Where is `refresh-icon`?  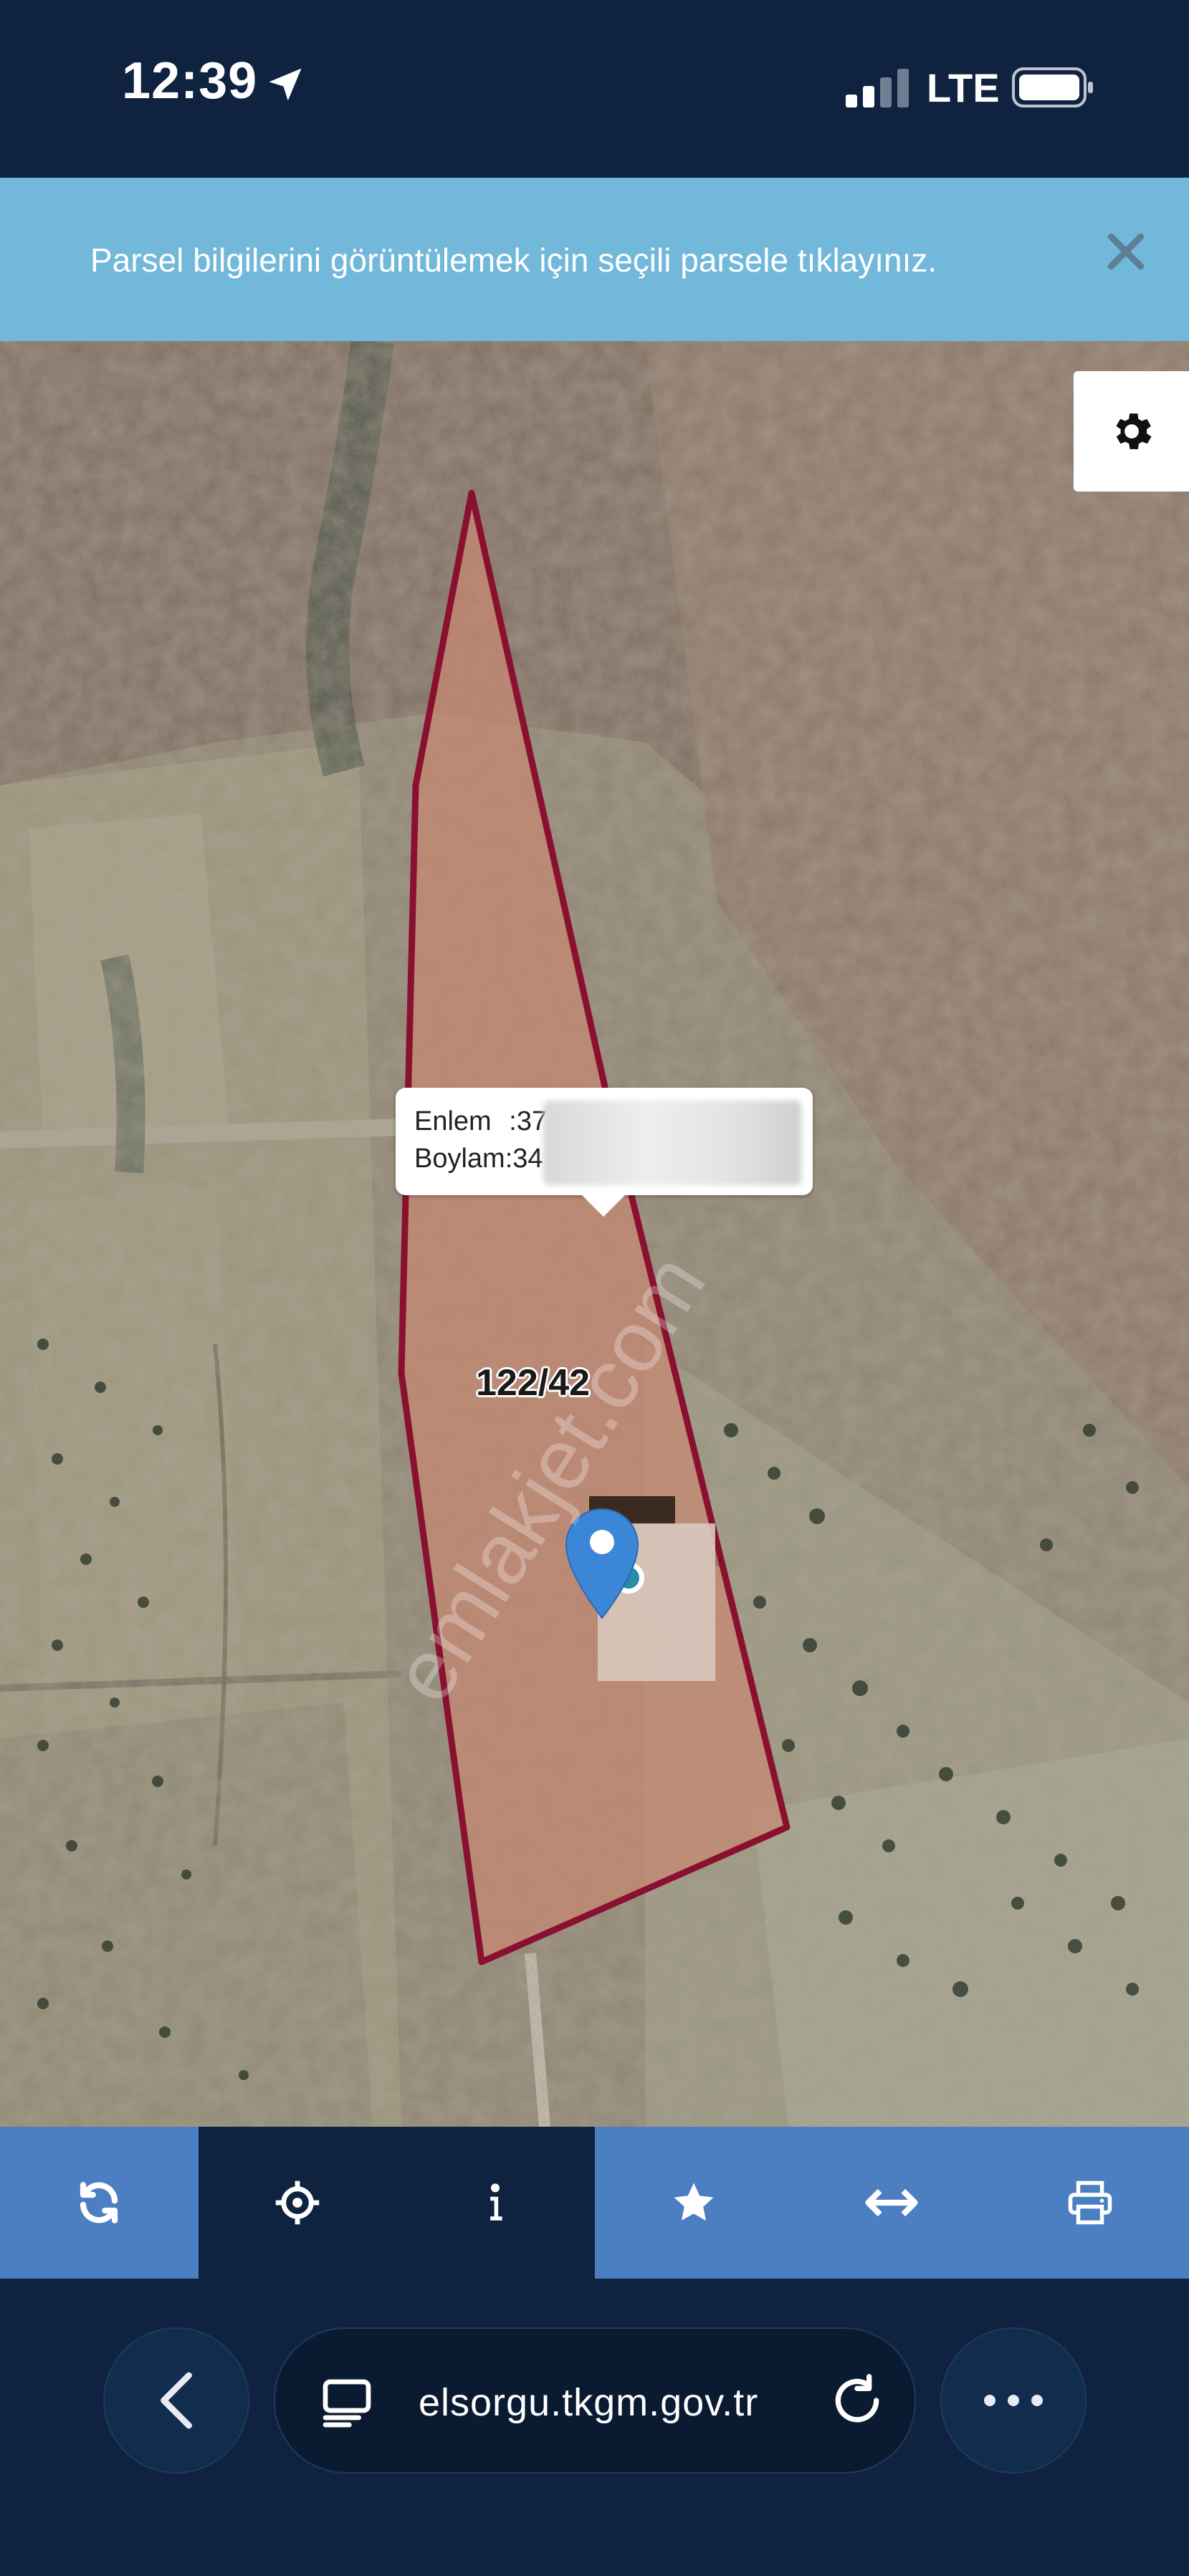 refresh-icon is located at coordinates (99, 2202).